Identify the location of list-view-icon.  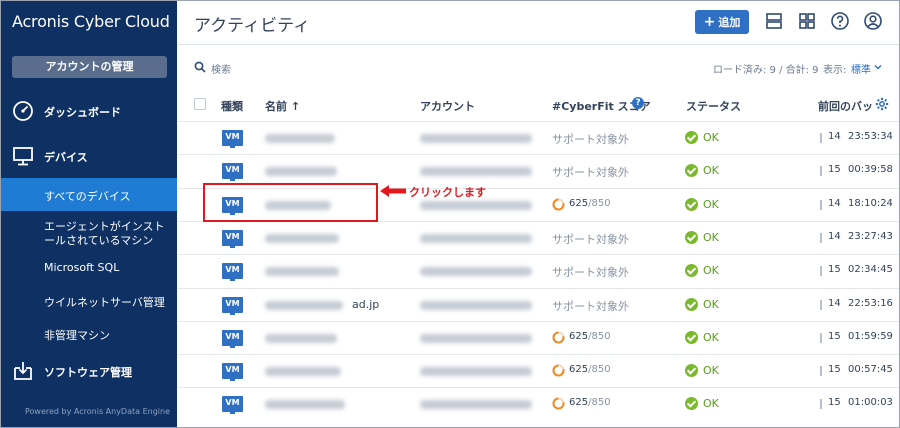
(774, 21).